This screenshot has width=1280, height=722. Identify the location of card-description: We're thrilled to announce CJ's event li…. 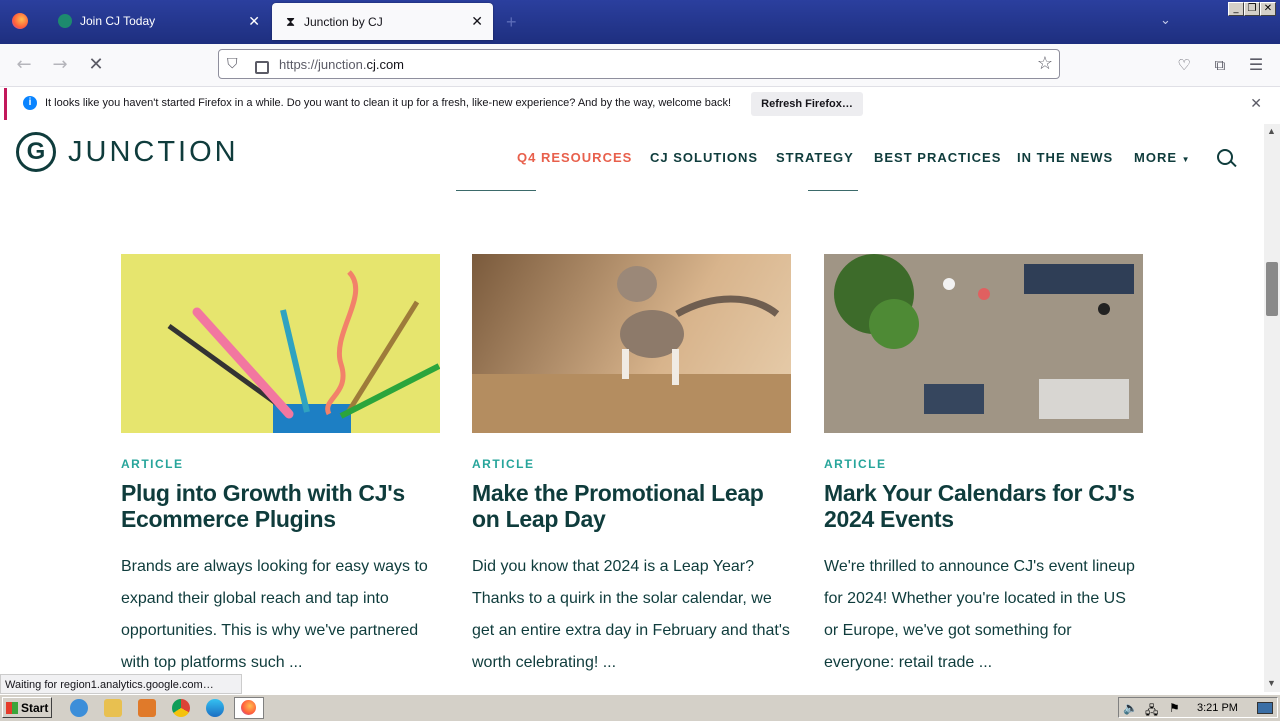
(979, 614).